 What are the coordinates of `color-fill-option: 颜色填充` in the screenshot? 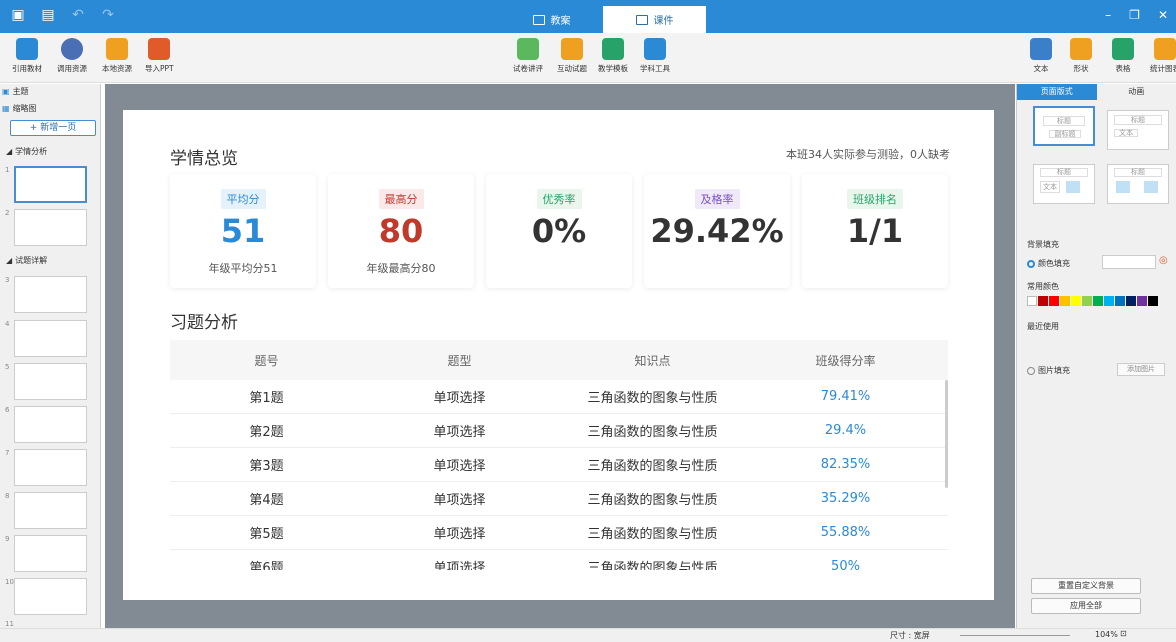 It's located at (1048, 263).